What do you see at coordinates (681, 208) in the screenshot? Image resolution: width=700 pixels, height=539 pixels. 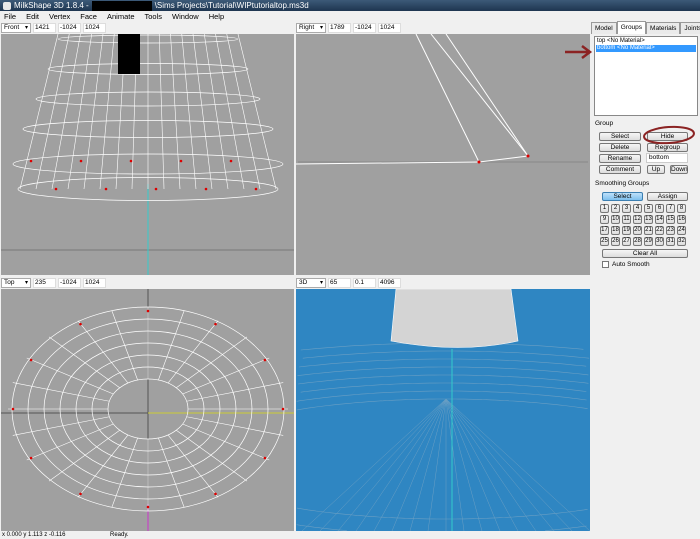 I see `smoothing-group-8-button: 8` at bounding box center [681, 208].